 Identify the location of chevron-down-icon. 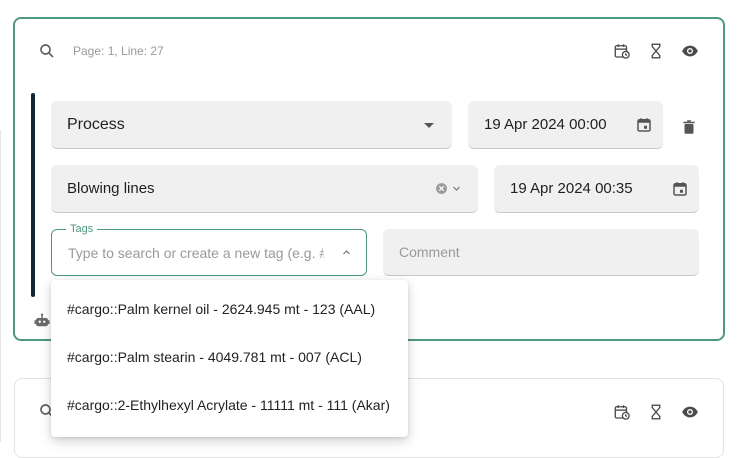
(456, 189).